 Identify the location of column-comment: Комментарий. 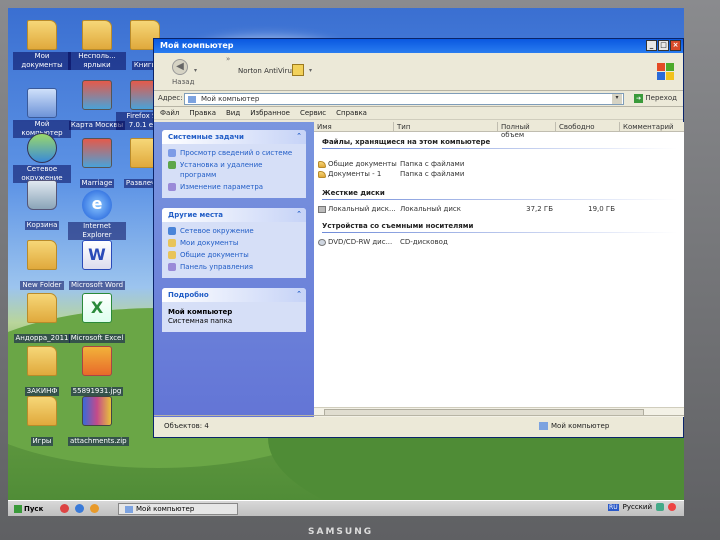
(652, 126).